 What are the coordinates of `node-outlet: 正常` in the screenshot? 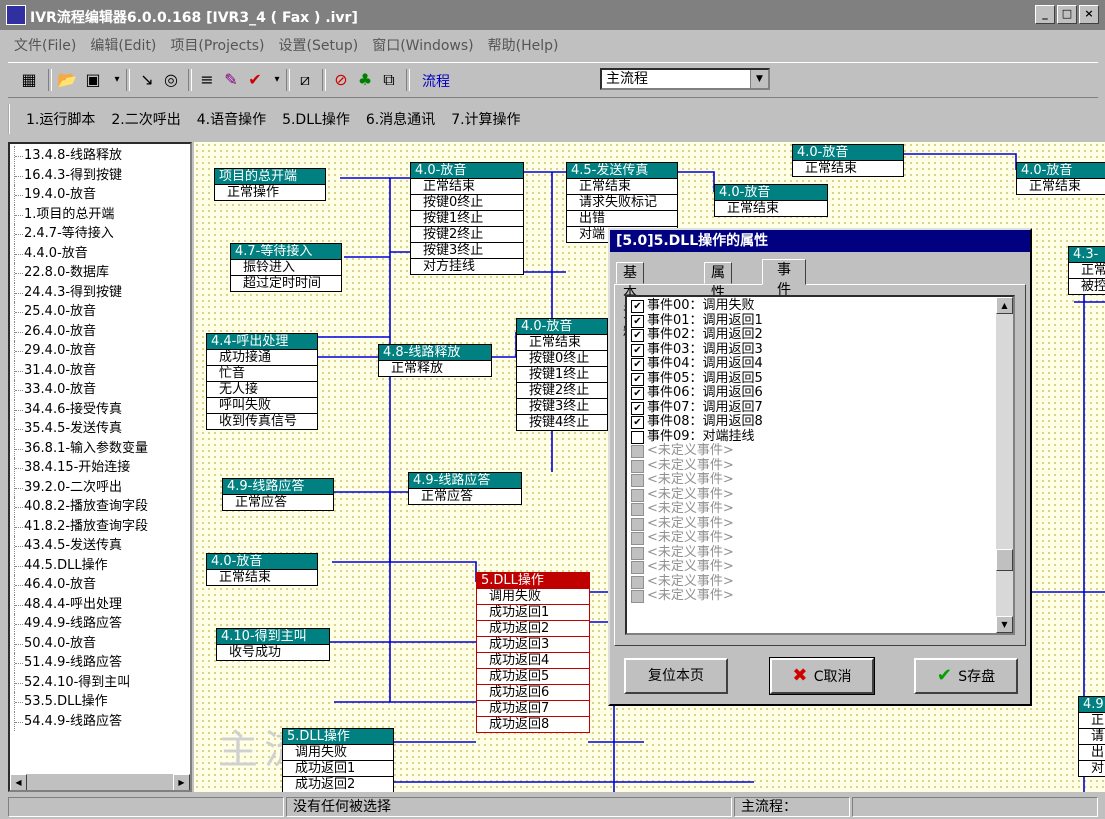 It's located at (1087, 270).